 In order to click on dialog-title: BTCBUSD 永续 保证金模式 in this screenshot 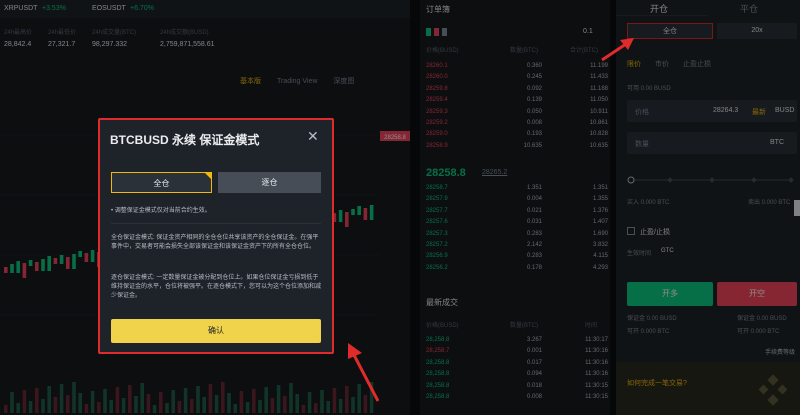, I will do `click(185, 140)`.